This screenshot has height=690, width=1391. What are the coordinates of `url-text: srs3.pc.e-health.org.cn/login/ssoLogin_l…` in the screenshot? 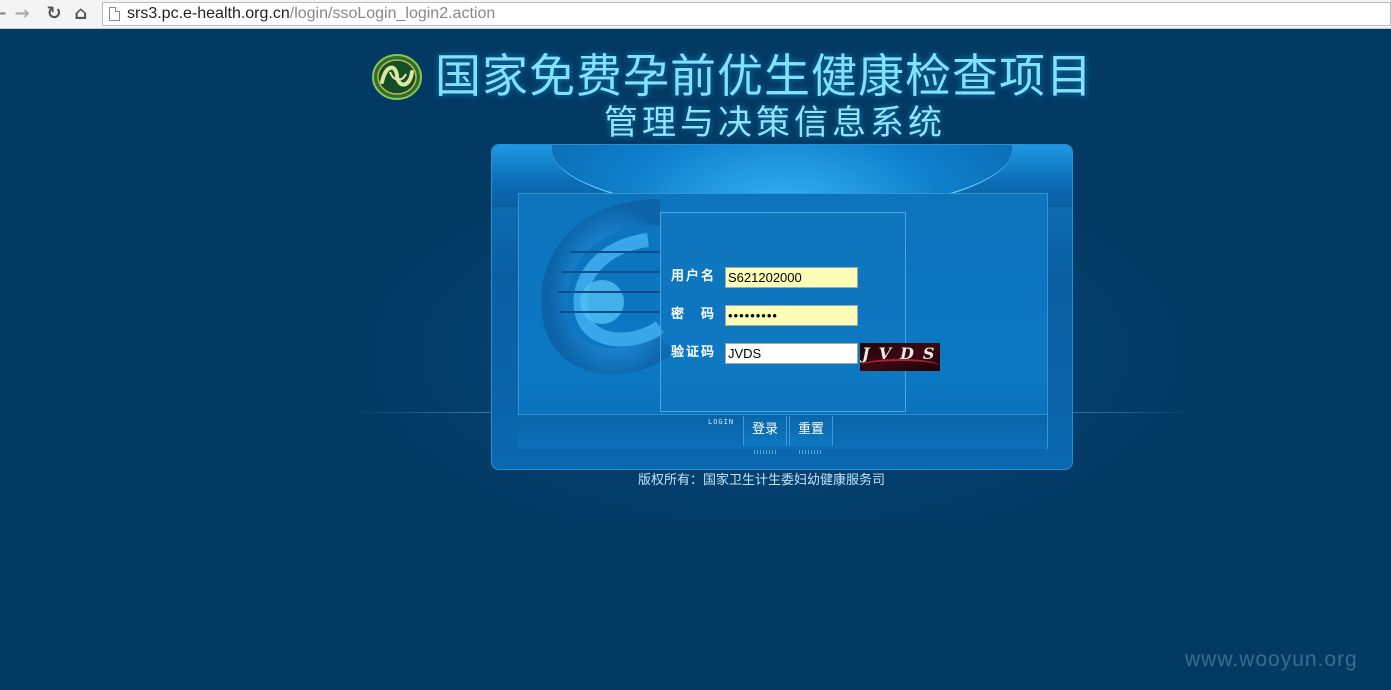 It's located at (311, 14).